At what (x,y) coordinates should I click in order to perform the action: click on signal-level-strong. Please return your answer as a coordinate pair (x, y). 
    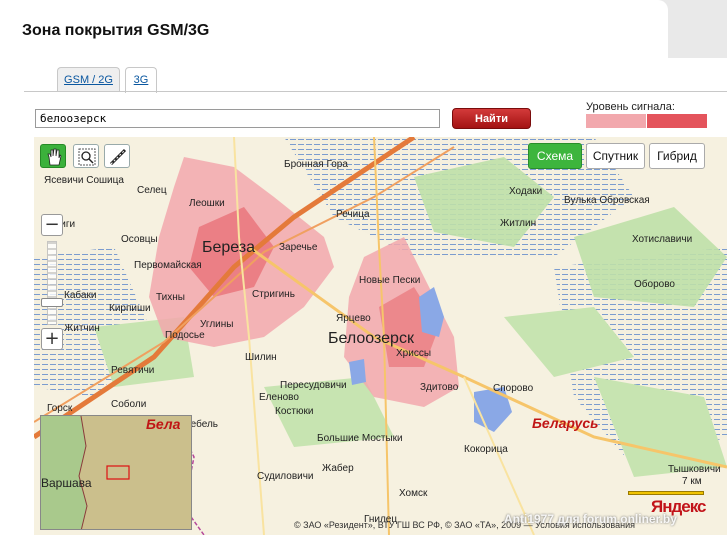
    Looking at the image, I should click on (677, 121).